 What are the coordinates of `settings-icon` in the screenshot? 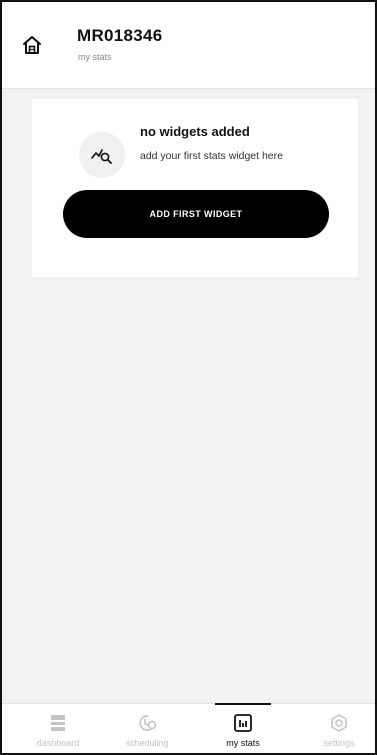 It's located at (339, 723).